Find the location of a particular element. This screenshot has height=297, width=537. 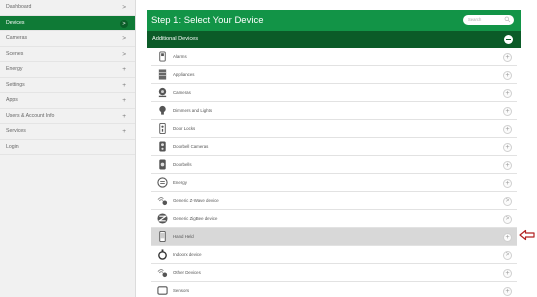

sidebar-item-apps: Apps + is located at coordinates (67, 101).